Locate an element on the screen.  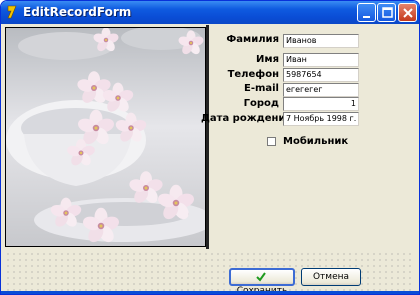
delphi-icon is located at coordinates (12, 12).